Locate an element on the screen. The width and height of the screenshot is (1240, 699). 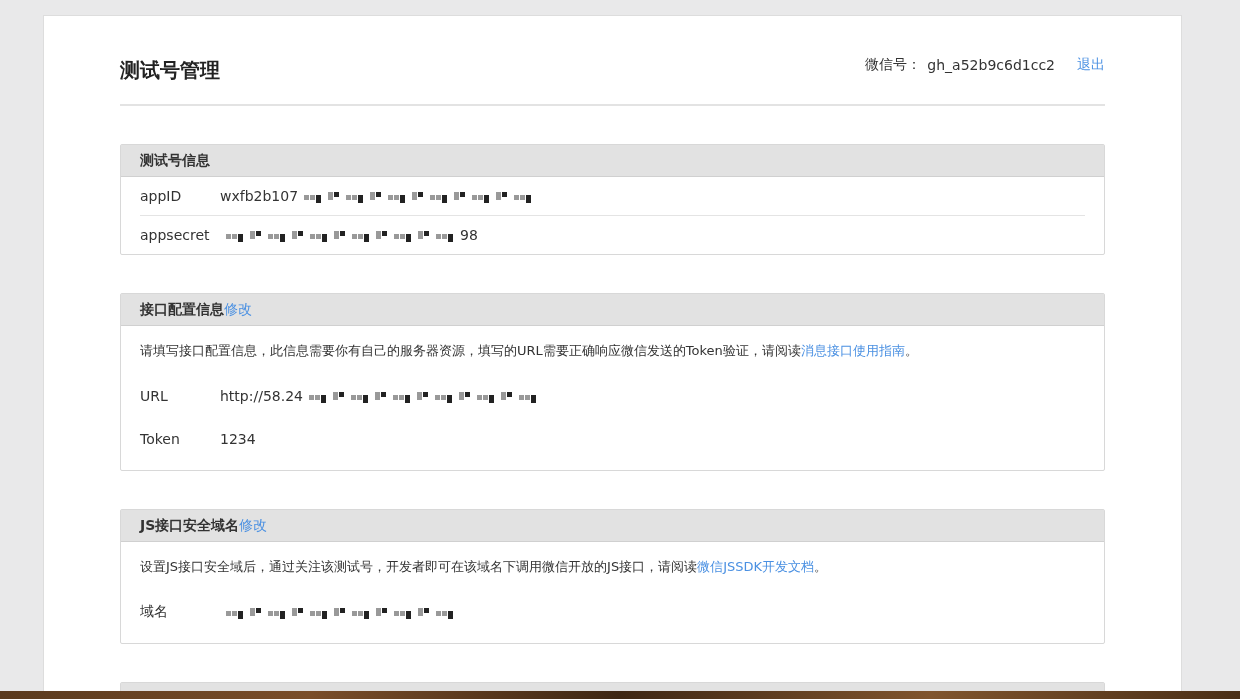
section-description: 设置JS接口安全域后，通过关注该测试号，开发者即可在该域名下调用微信开放的JS接口，请阅读微信JSSDK开发文档。 is located at coordinates (484, 567).